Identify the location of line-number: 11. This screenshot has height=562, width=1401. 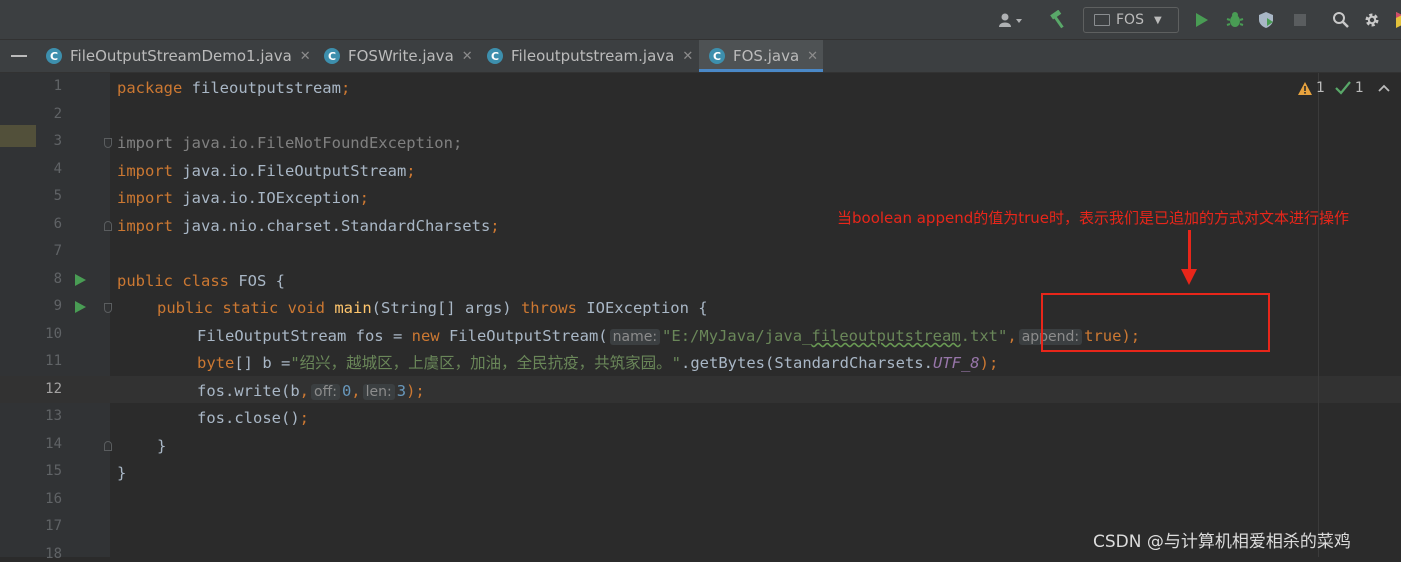
(53, 361).